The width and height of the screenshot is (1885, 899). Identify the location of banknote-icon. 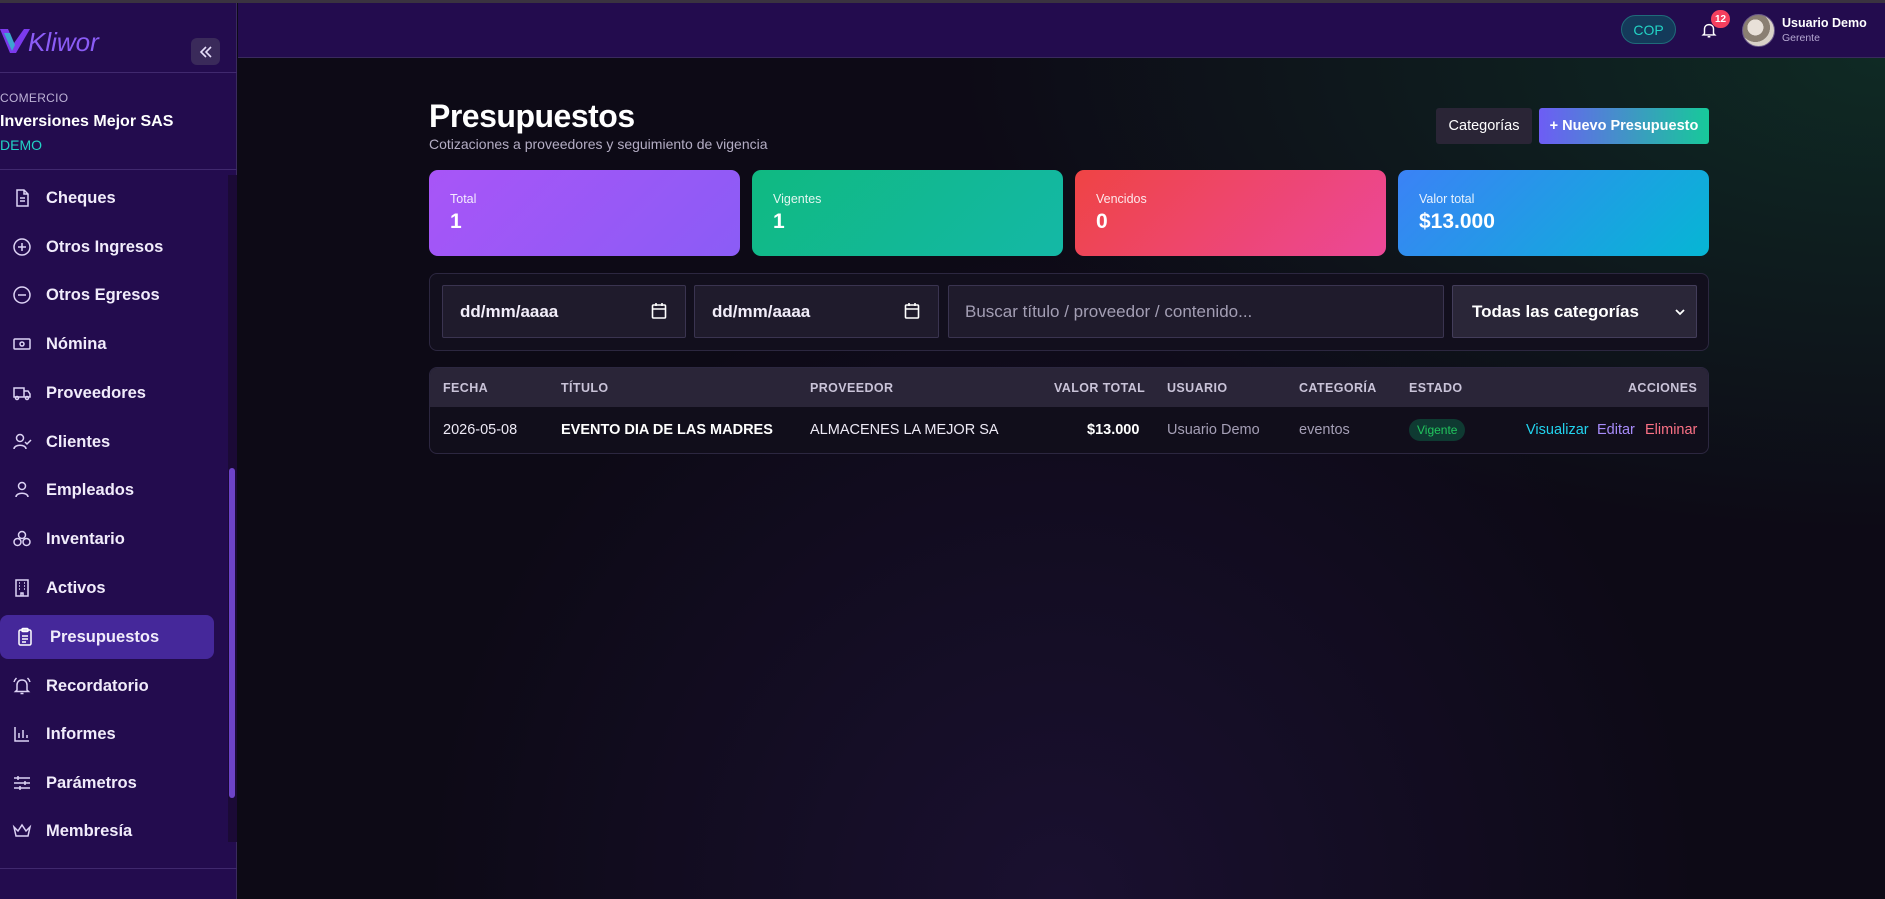
(22, 344).